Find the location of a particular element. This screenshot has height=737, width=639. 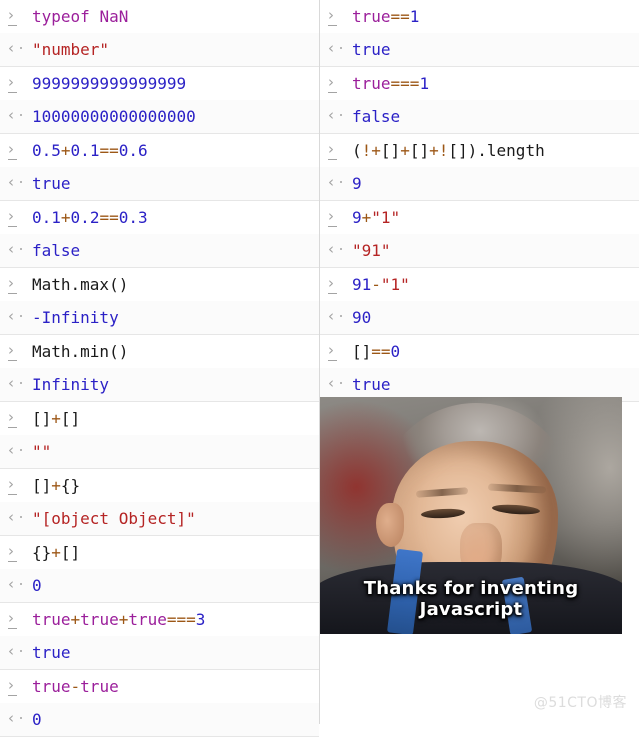

code-token: "1" is located at coordinates (395, 284).